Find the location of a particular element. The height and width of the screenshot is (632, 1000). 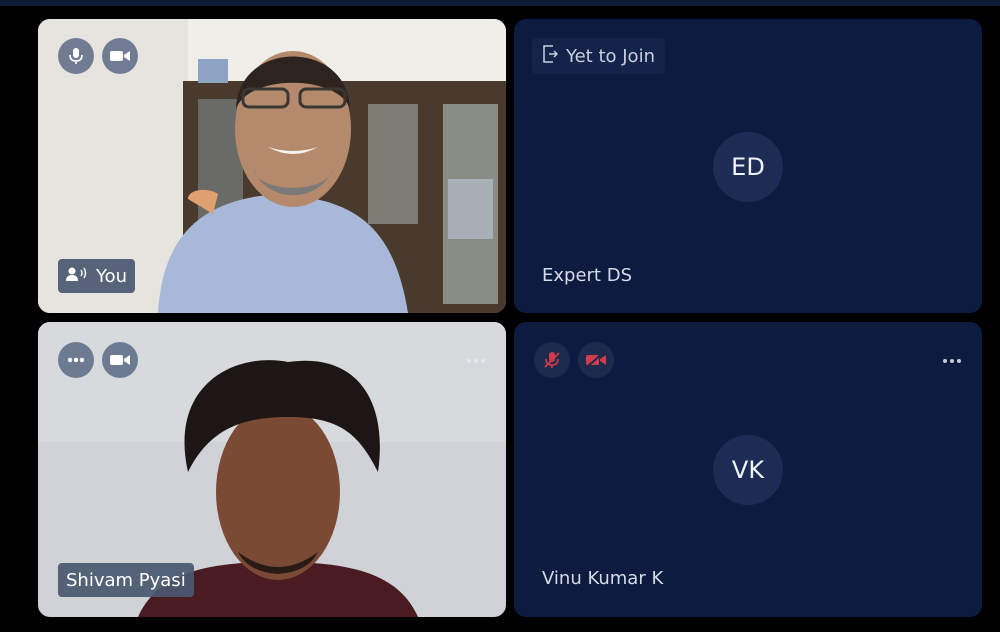

more-options-icon is located at coordinates (76, 360).